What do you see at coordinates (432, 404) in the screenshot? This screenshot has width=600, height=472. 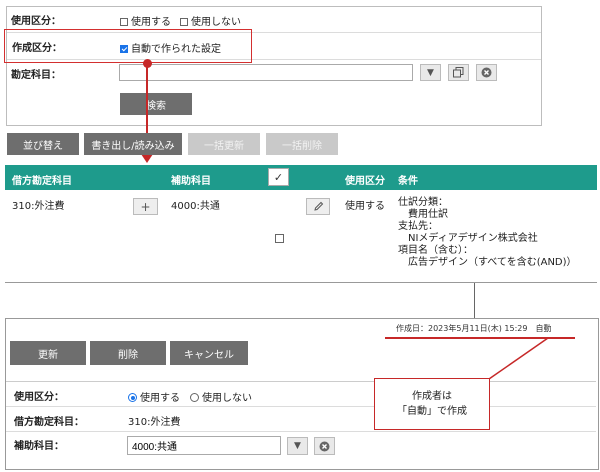 I see `callout-box: 作成者は 「自動」で作成` at bounding box center [432, 404].